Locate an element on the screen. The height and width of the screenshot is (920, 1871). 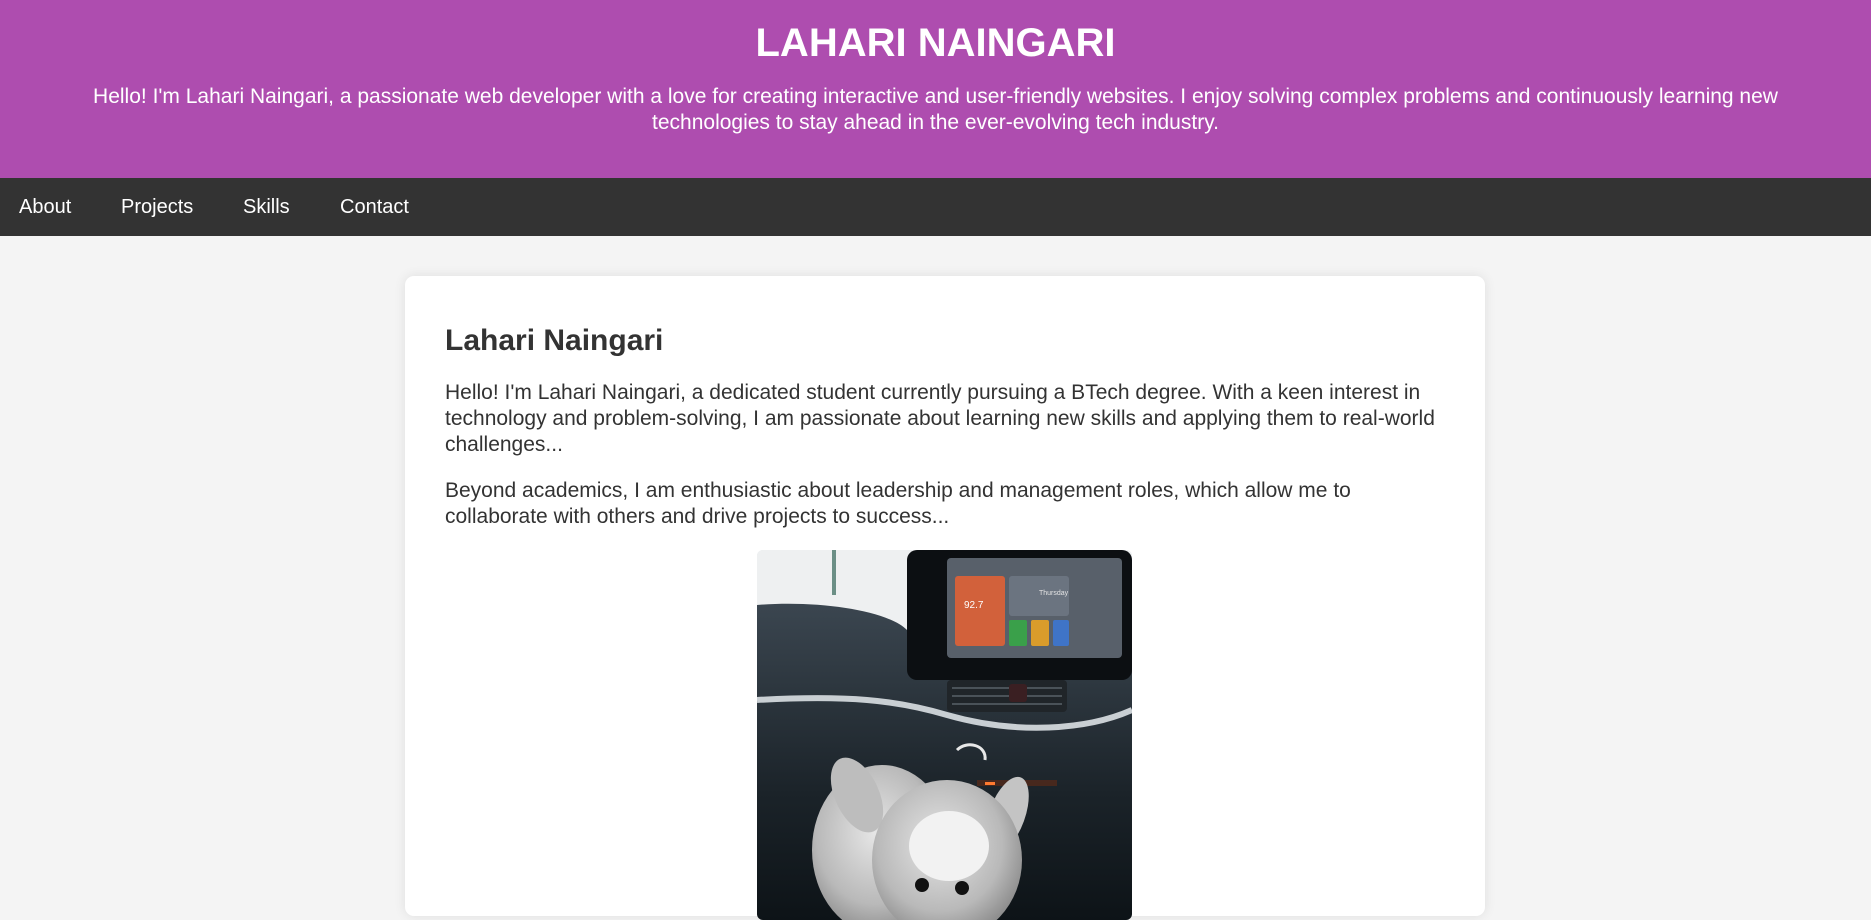
nav-link-about: About is located at coordinates (45, 207).